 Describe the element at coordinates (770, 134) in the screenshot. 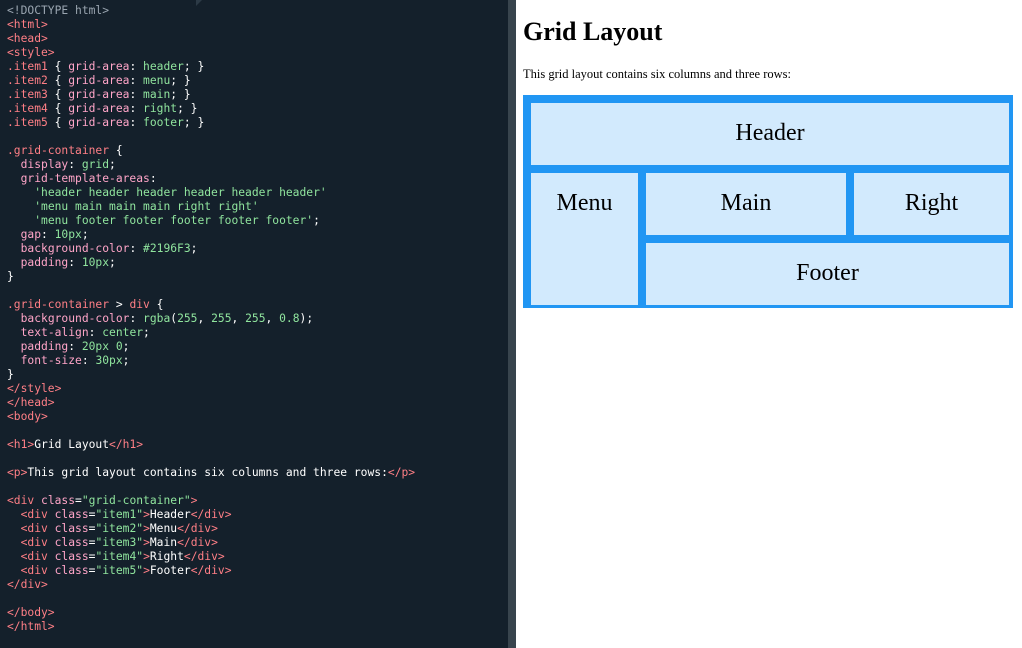

I see `grid-item-header: Header` at that location.